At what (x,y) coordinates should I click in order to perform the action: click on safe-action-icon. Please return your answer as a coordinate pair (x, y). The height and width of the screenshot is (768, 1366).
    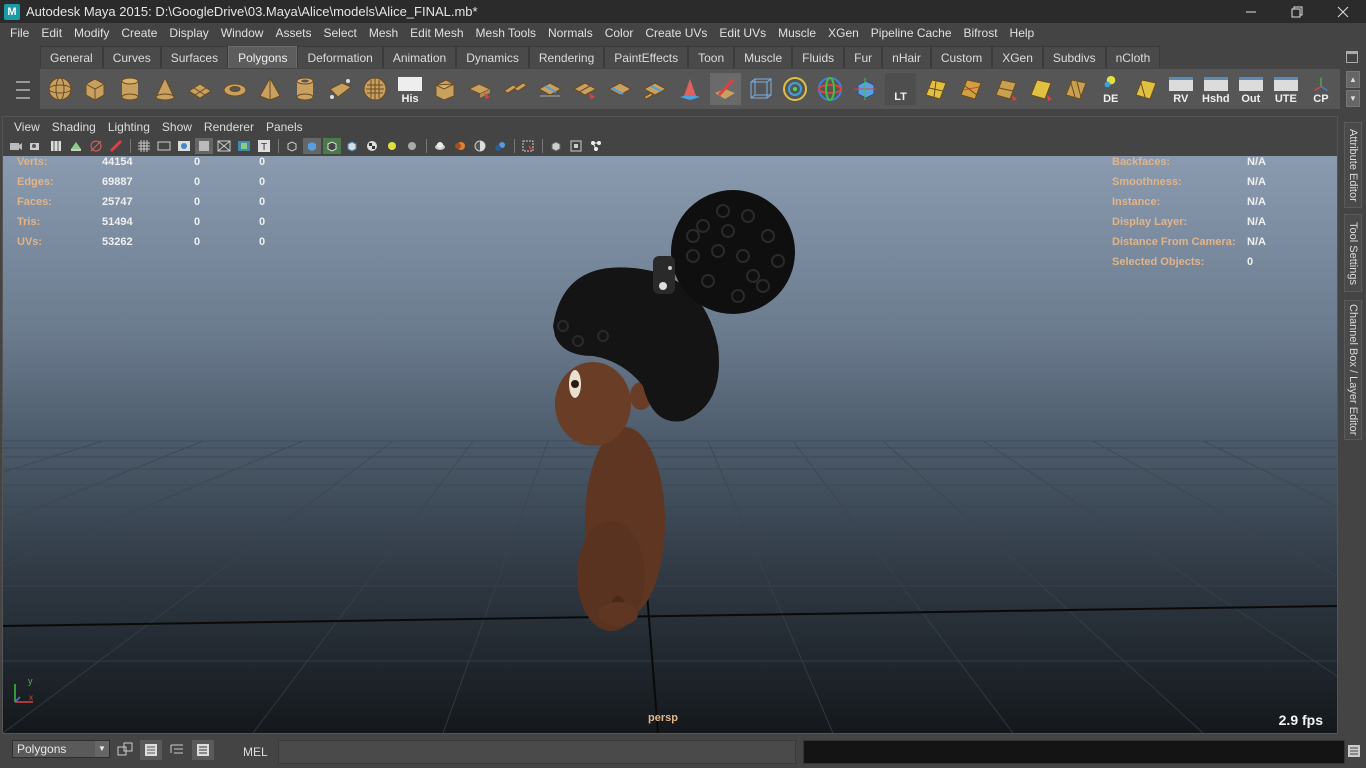
    Looking at the image, I should click on (244, 146).